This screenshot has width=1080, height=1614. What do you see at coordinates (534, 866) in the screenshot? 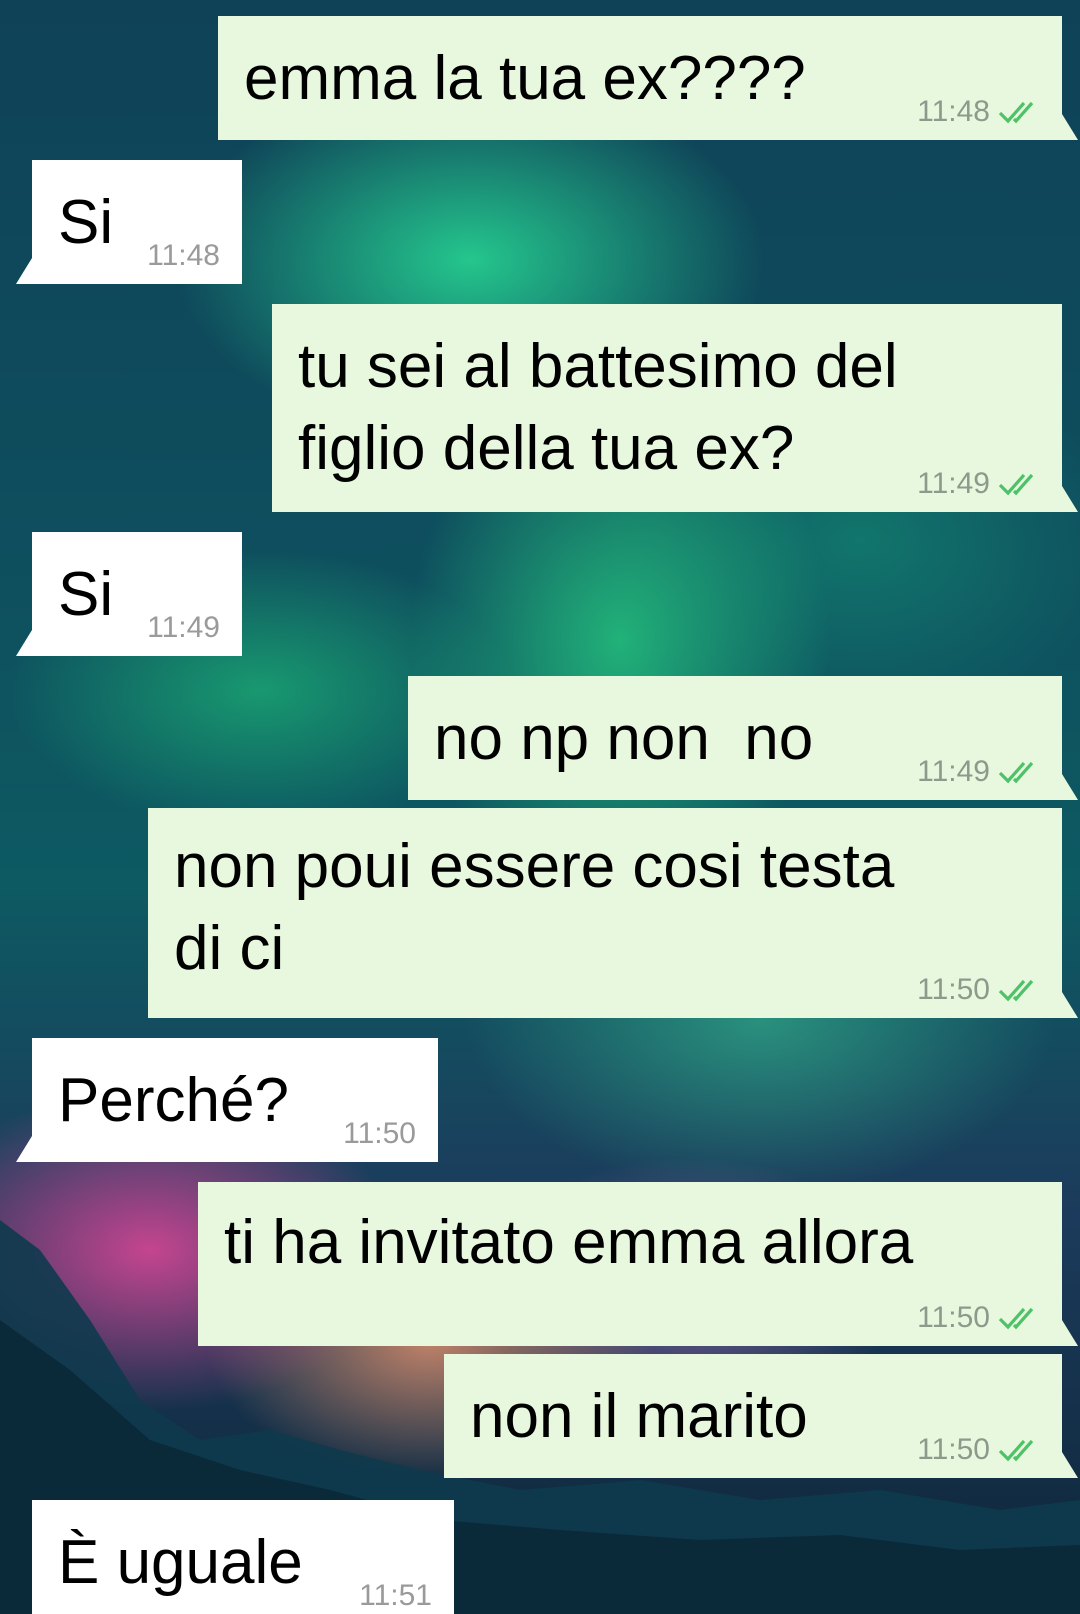
I see `message-text-line-1: non poui essere cosi testa` at bounding box center [534, 866].